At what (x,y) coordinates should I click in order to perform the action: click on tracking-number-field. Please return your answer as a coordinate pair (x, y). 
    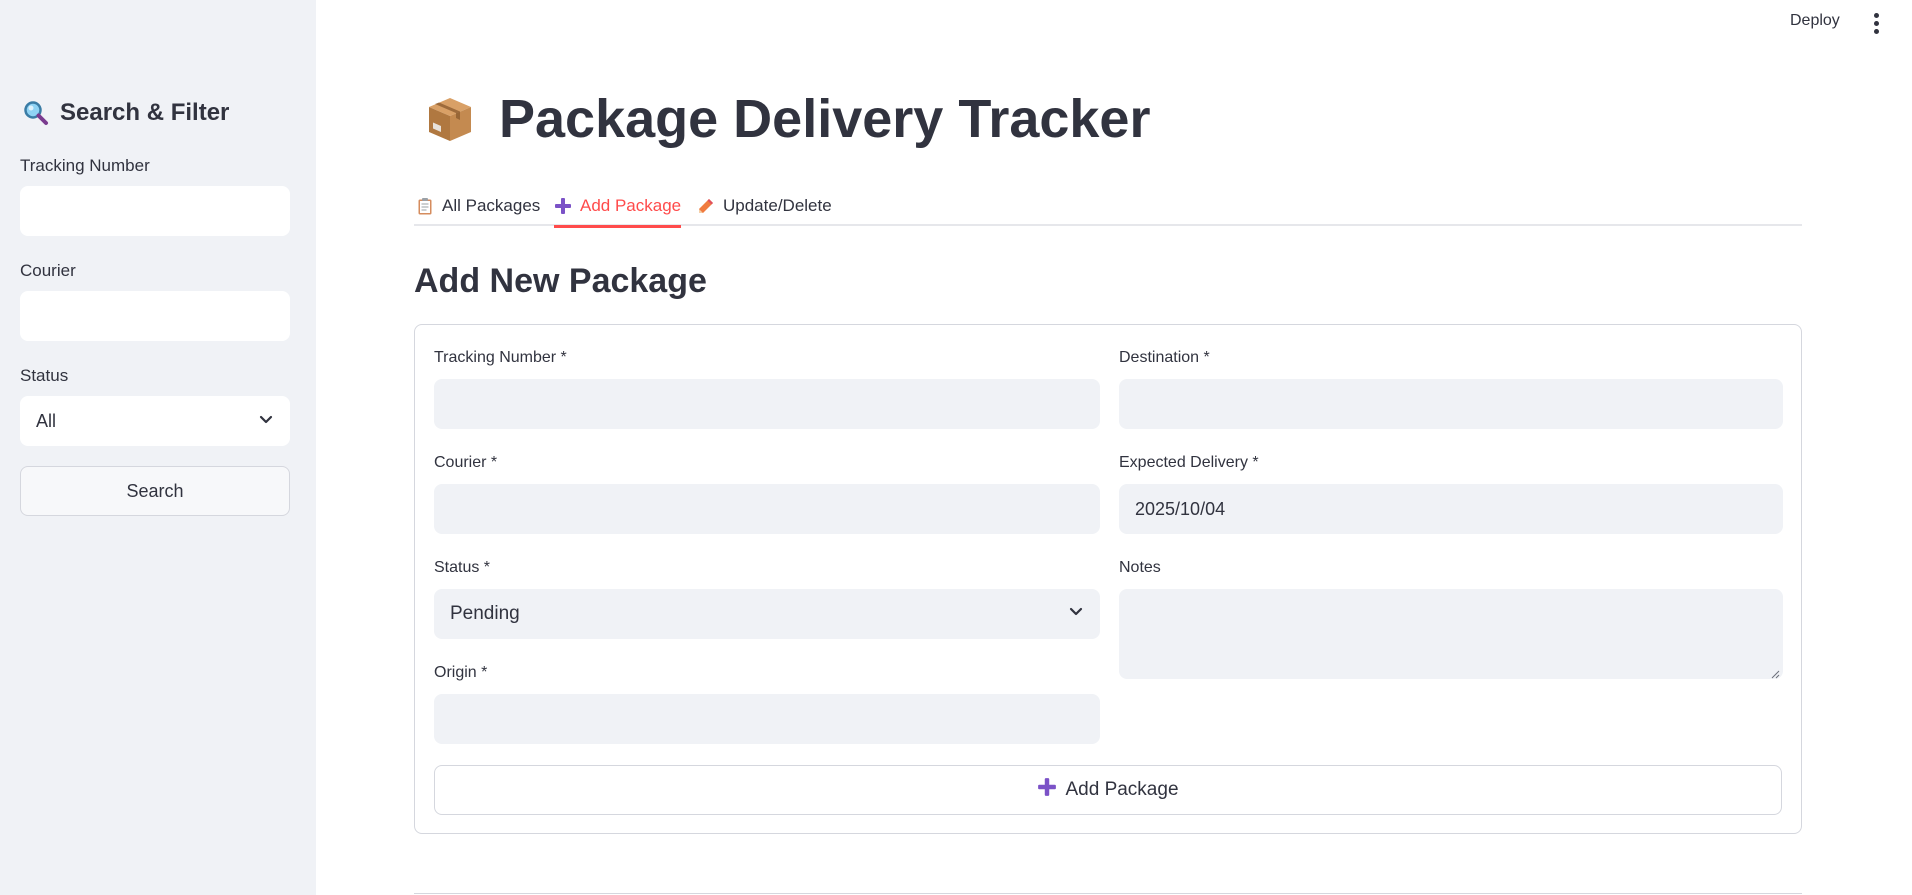
    Looking at the image, I should click on (767, 404).